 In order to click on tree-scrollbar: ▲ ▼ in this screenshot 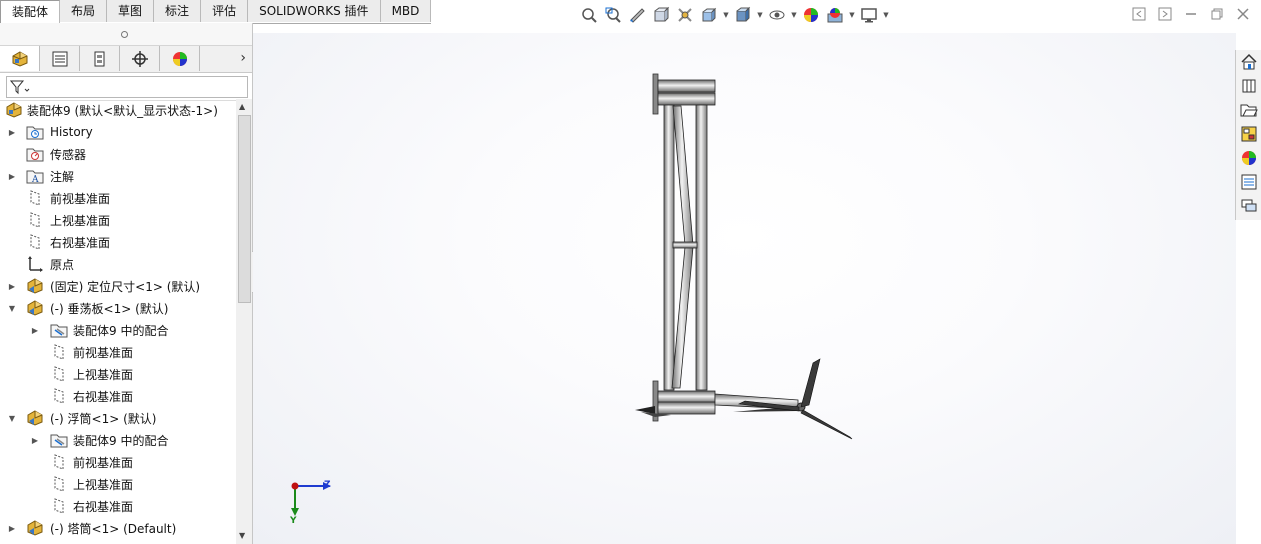, I will do `click(244, 321)`.